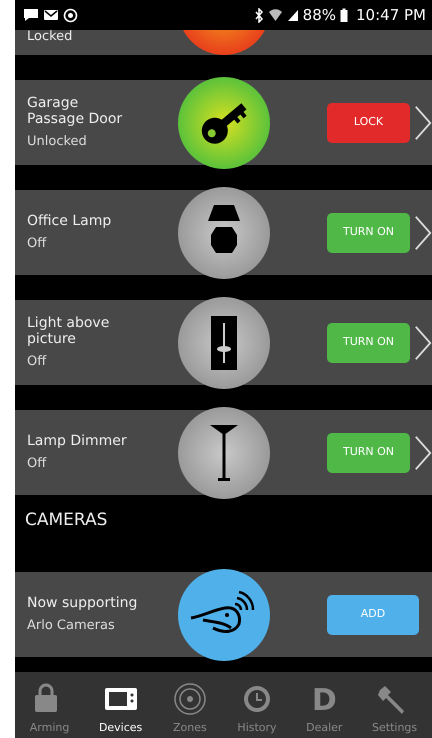 This screenshot has height=738, width=432. I want to click on circle-icon, so click(70, 15).